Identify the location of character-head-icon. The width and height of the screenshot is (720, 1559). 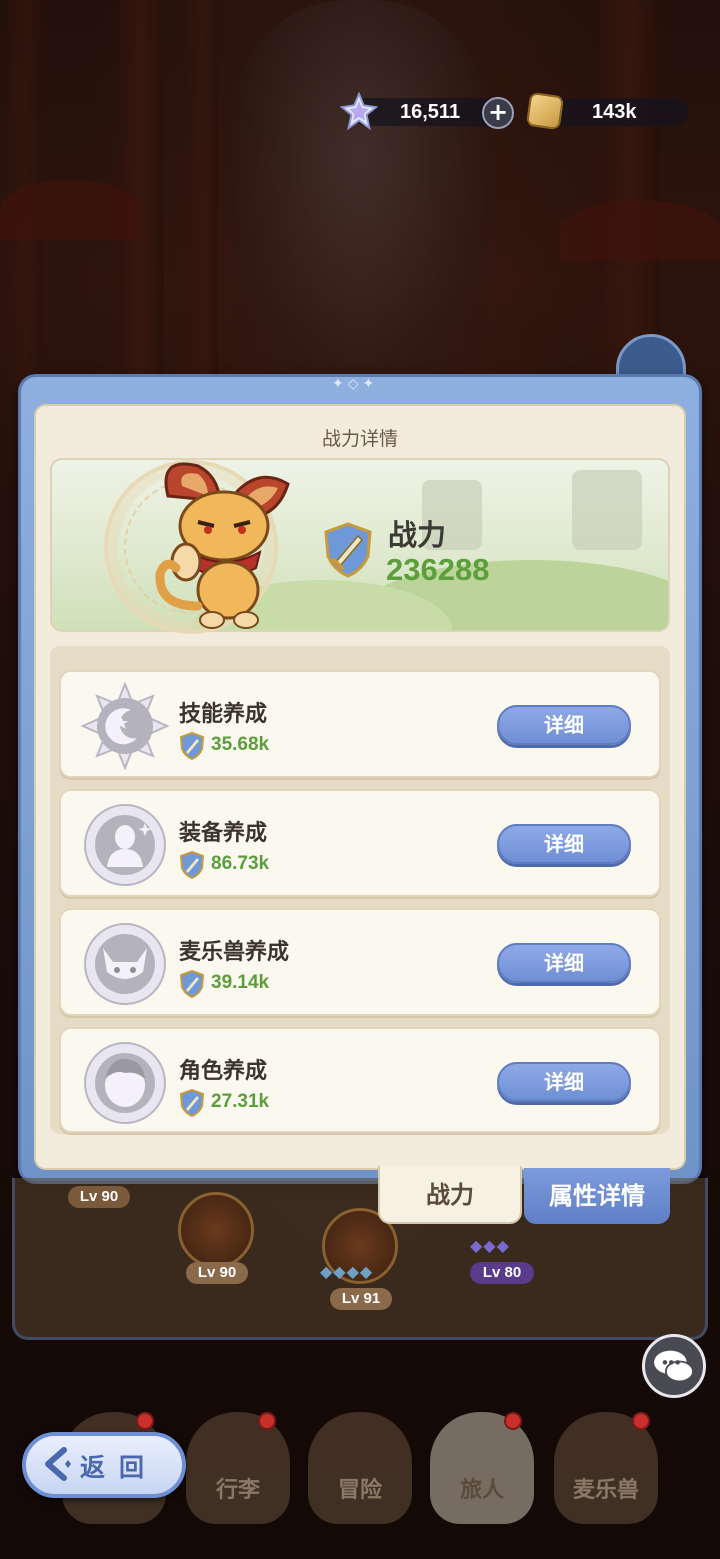
(125, 1083).